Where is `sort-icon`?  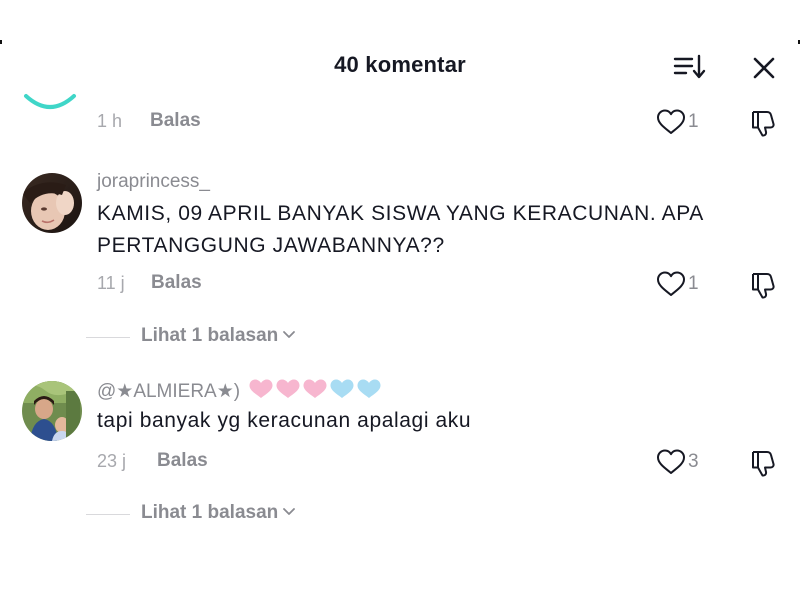 sort-icon is located at coordinates (689, 67).